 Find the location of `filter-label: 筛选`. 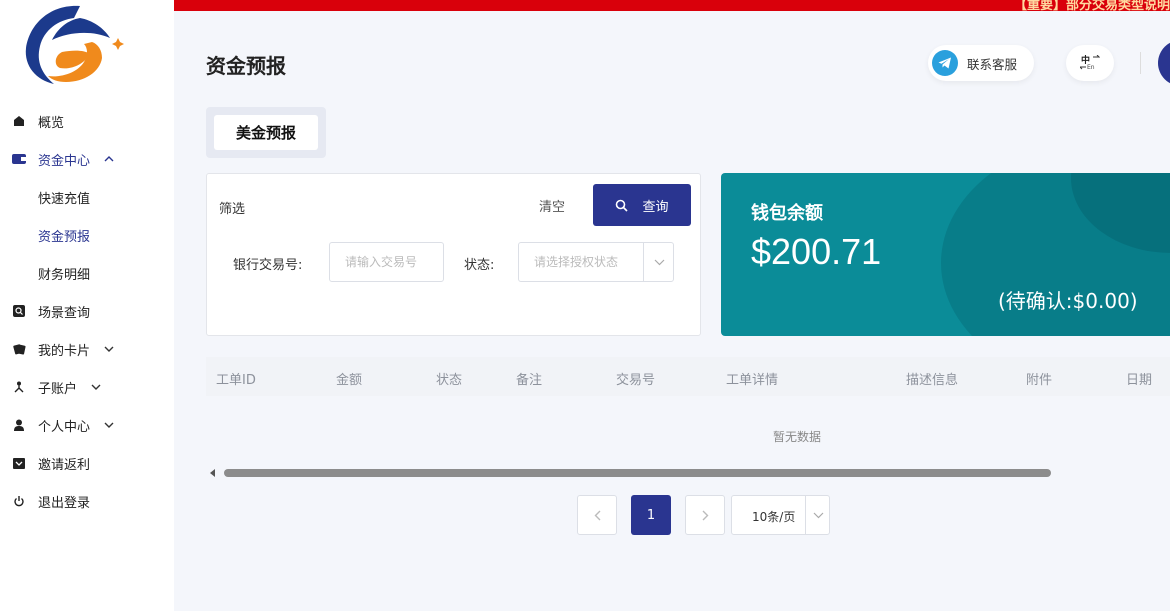

filter-label: 筛选 is located at coordinates (232, 209).